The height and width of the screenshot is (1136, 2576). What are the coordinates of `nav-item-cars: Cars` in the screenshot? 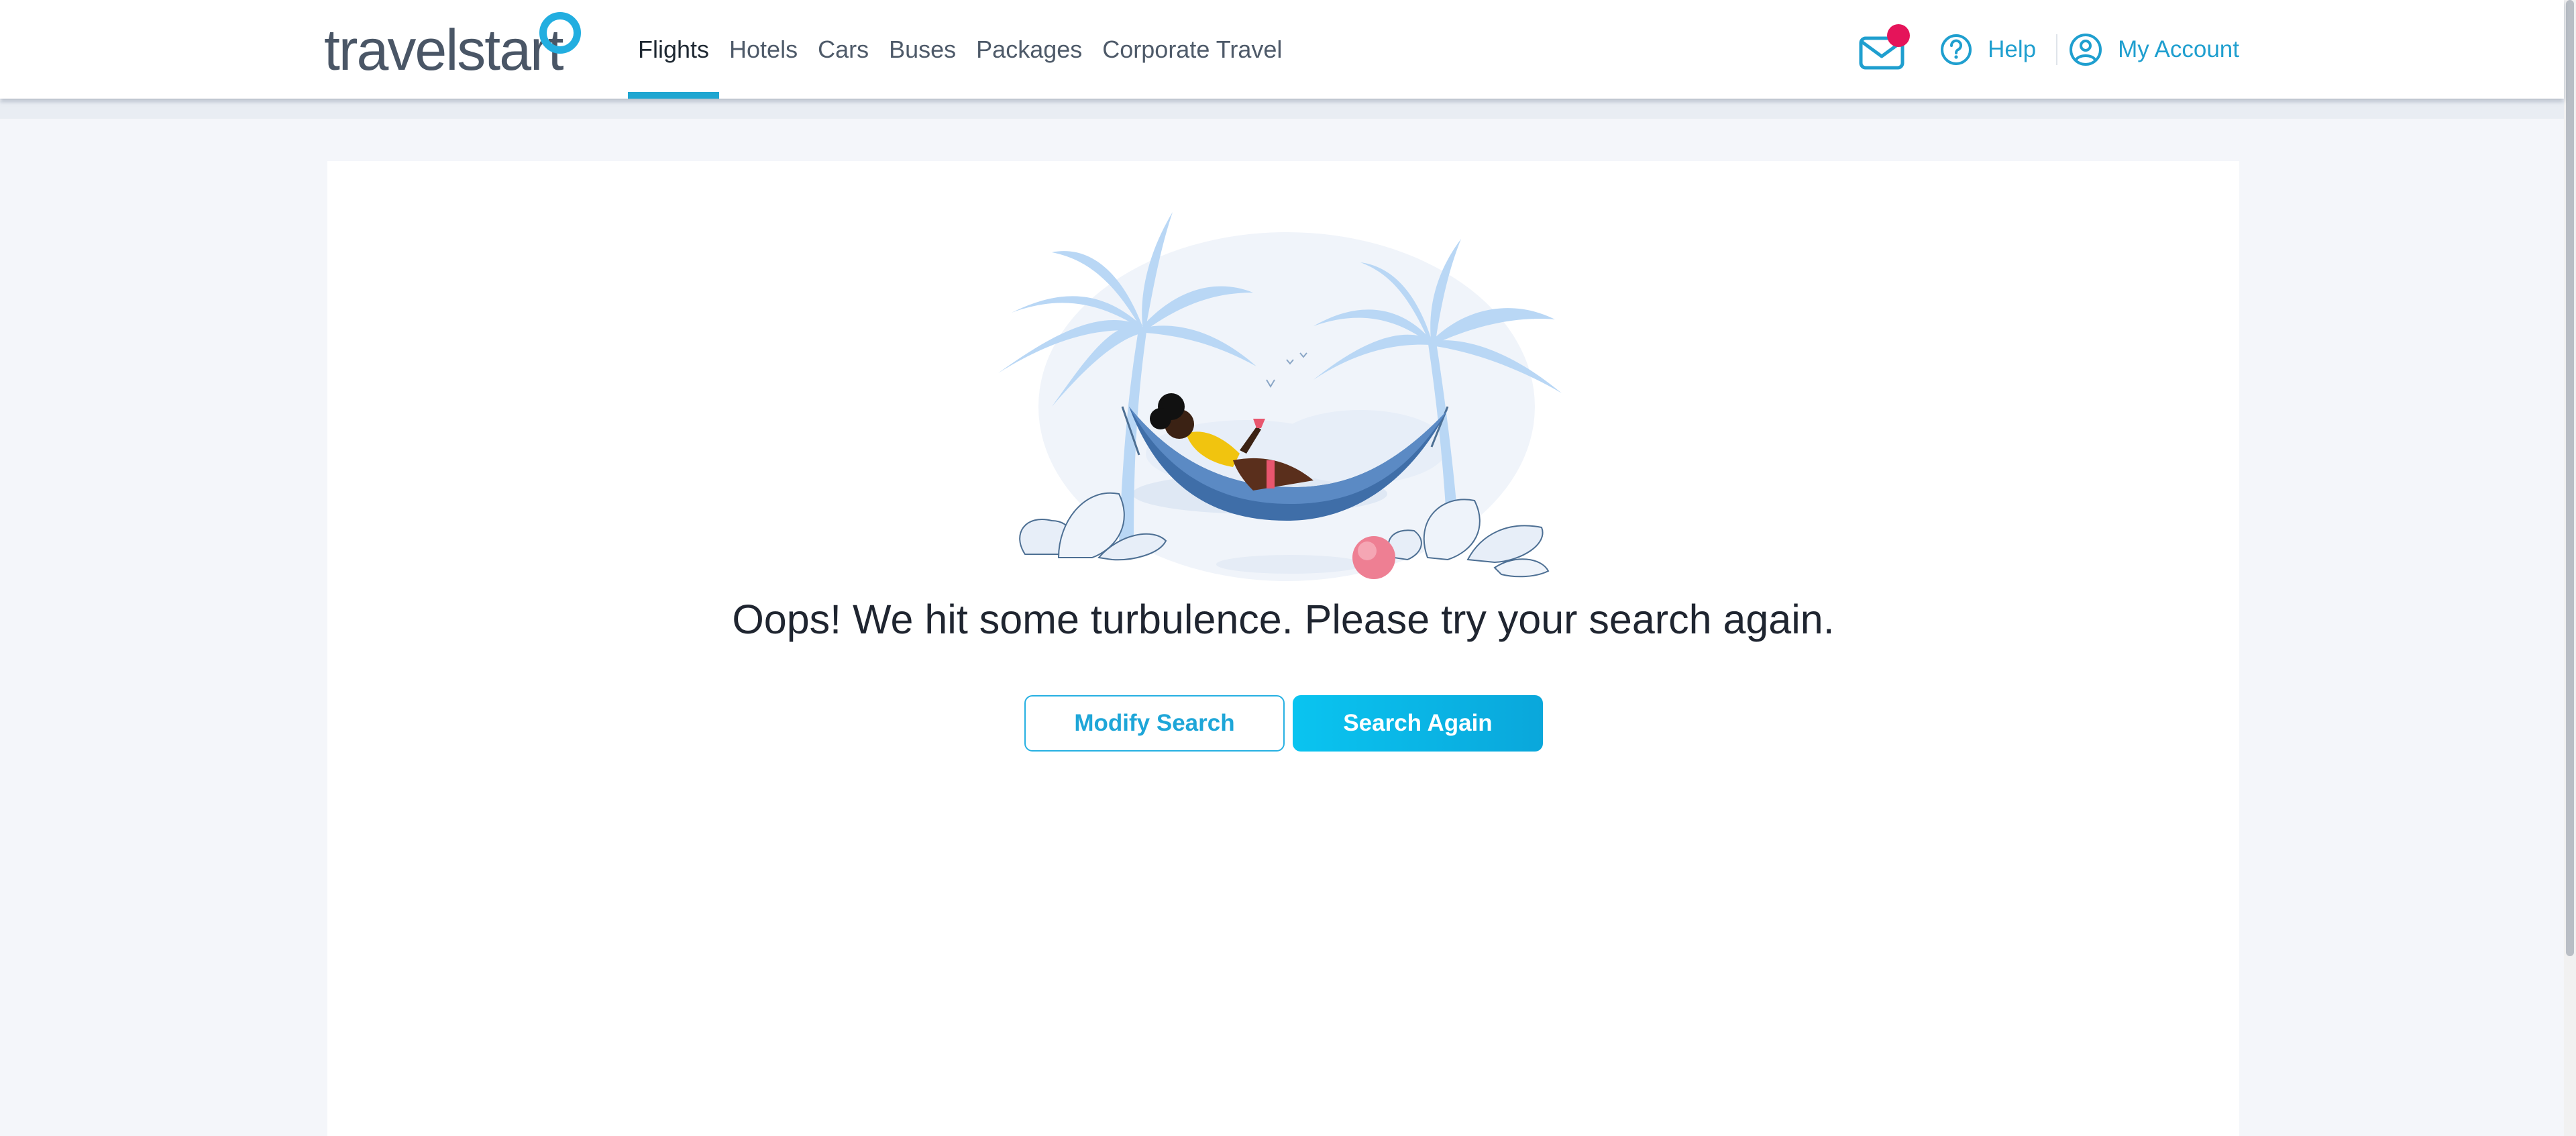 It's located at (843, 50).